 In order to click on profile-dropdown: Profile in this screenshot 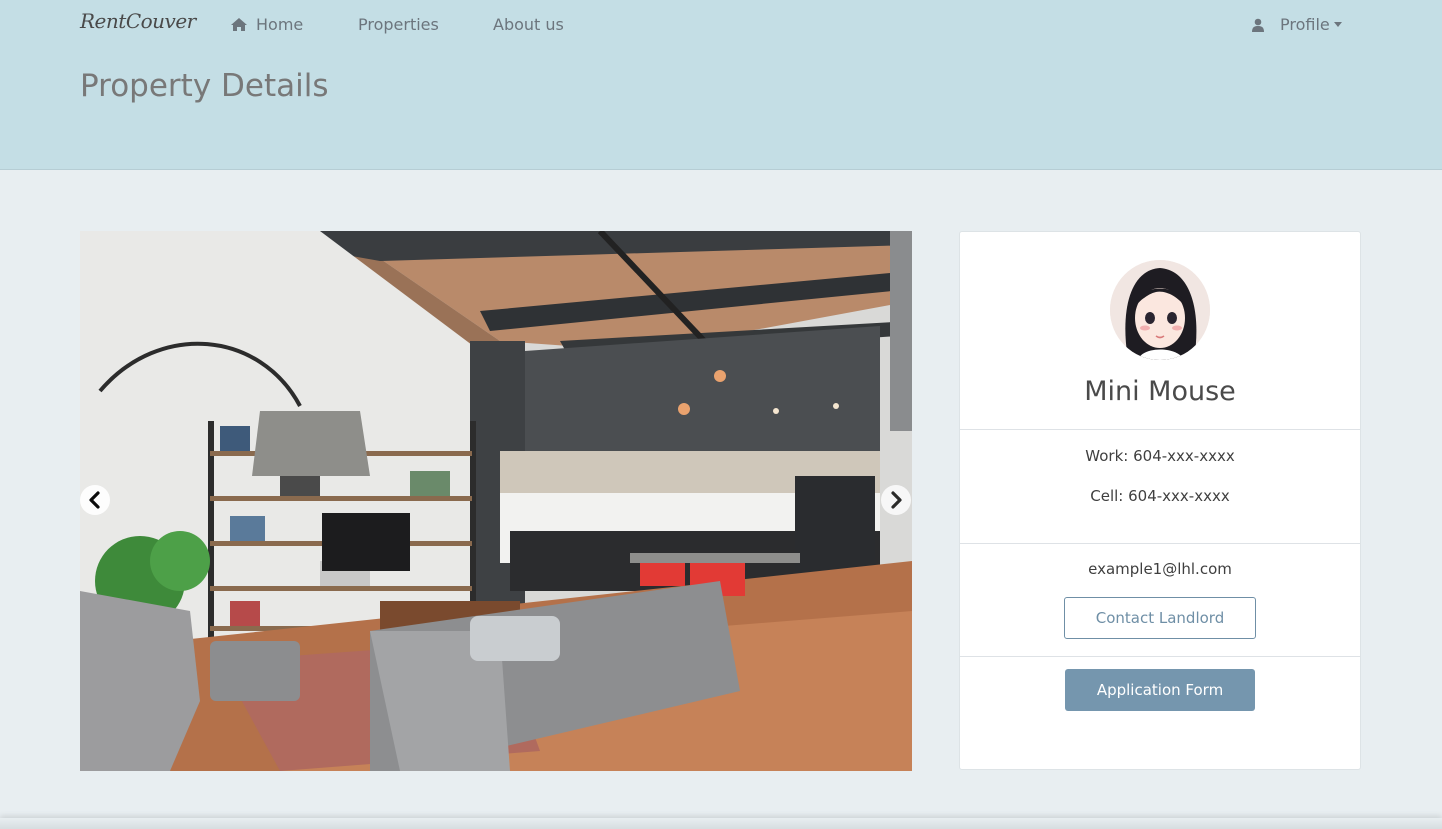, I will do `click(1297, 24)`.